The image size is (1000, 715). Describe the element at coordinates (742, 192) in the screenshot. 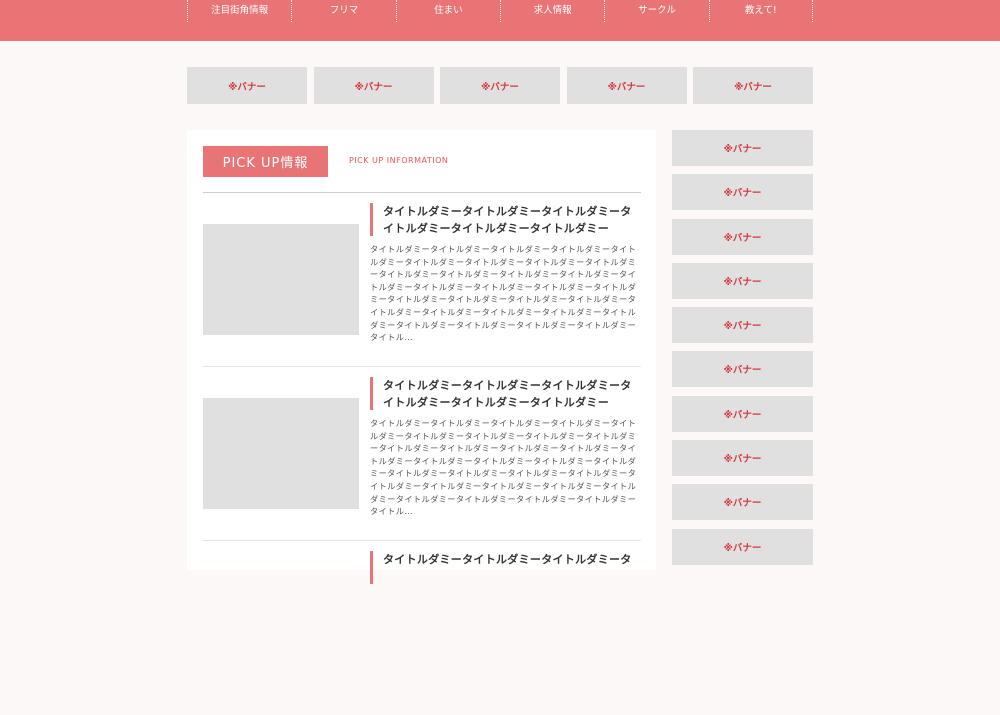

I see `side-banner-2: ※バナー` at that location.